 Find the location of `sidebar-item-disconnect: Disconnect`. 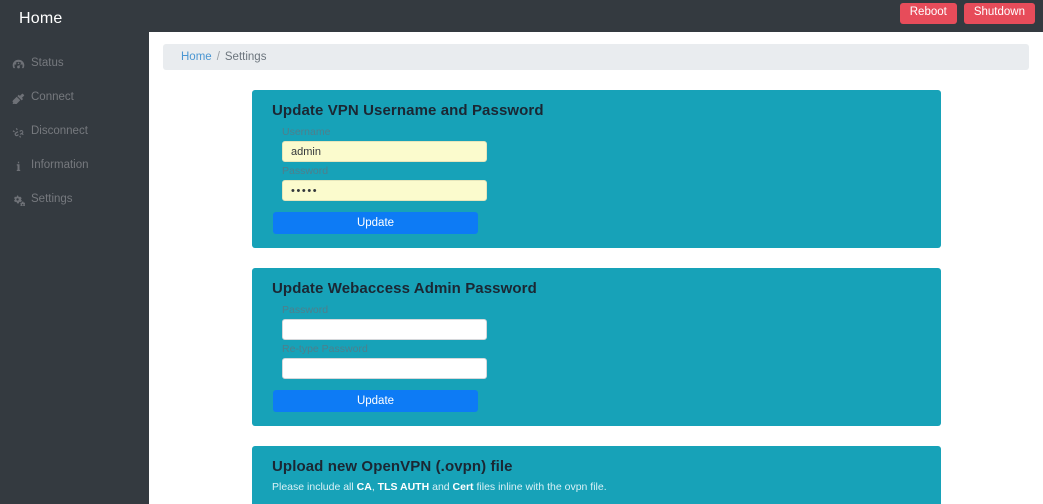

sidebar-item-disconnect: Disconnect is located at coordinates (74, 132).